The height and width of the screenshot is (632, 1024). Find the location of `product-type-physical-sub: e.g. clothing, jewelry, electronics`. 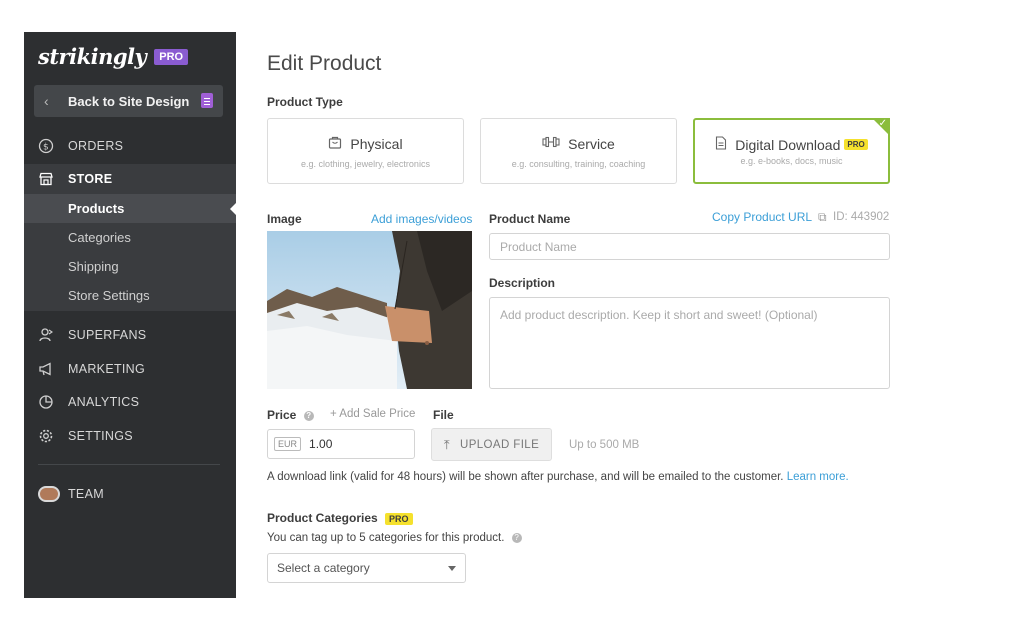

product-type-physical-sub: e.g. clothing, jewelry, electronics is located at coordinates (365, 164).